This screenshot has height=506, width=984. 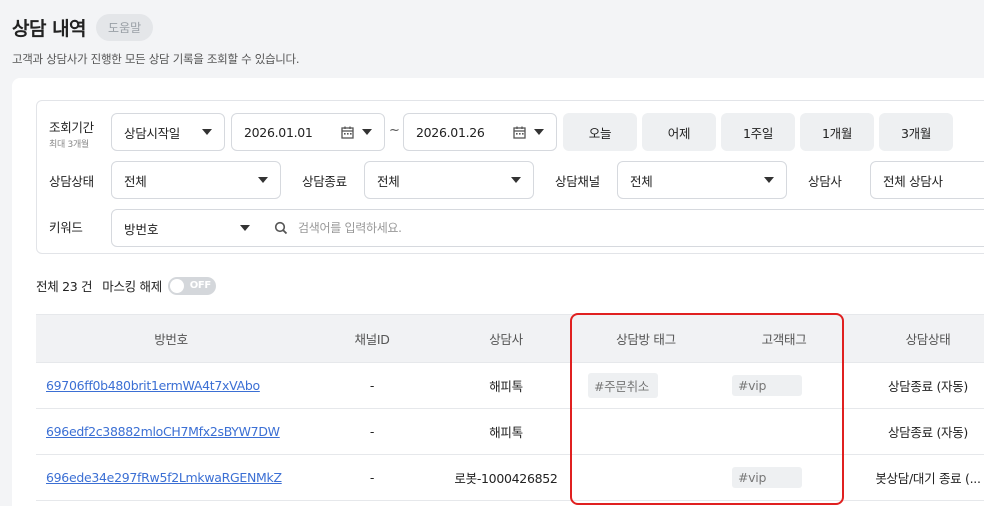 I want to click on agent-label: 상담사, so click(x=825, y=181).